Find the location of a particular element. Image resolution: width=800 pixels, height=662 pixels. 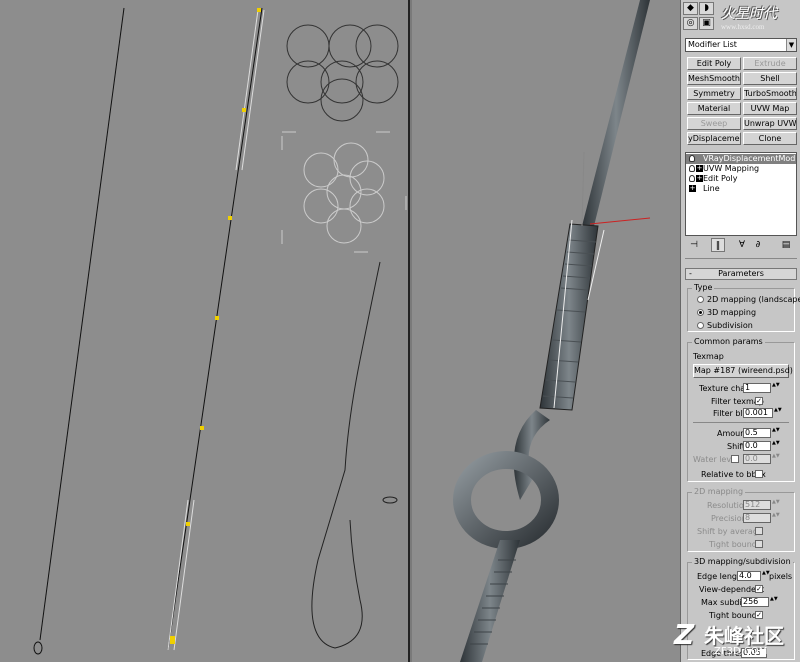

stack-item-line: + Line is located at coordinates (741, 189).